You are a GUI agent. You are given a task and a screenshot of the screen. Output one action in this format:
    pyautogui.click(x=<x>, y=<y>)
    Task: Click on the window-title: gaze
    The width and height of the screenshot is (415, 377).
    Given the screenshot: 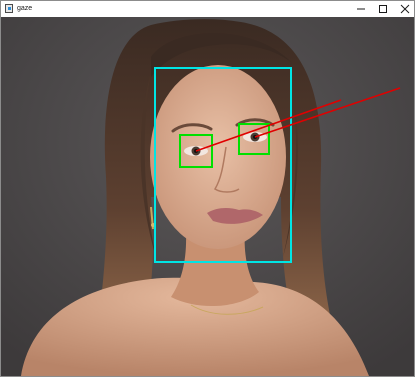 What is the action you would take?
    pyautogui.click(x=25, y=8)
    